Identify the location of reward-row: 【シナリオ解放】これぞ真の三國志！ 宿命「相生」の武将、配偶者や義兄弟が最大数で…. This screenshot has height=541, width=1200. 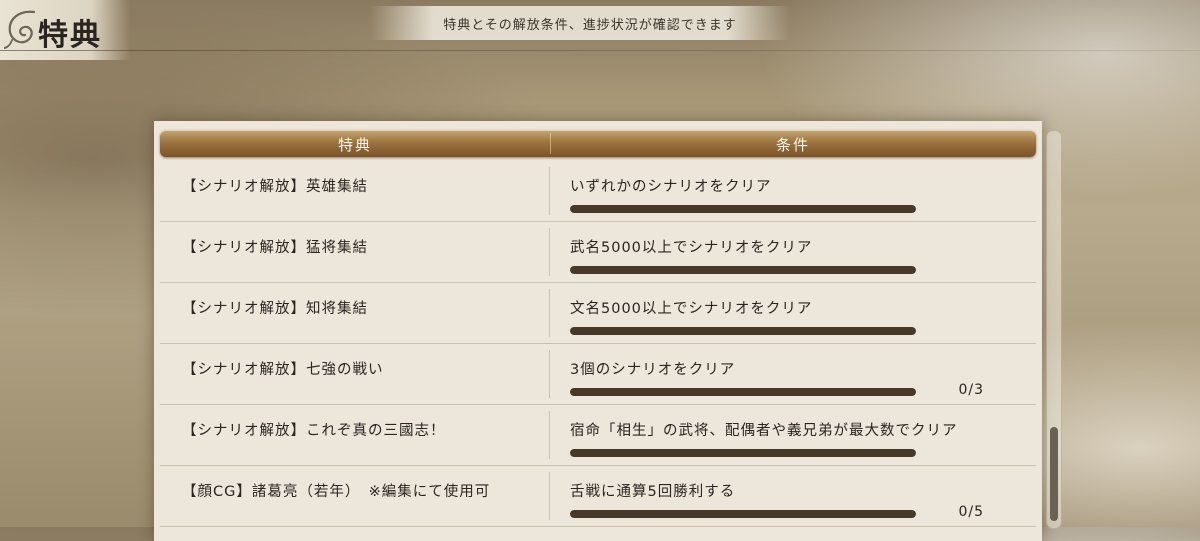
(598, 435).